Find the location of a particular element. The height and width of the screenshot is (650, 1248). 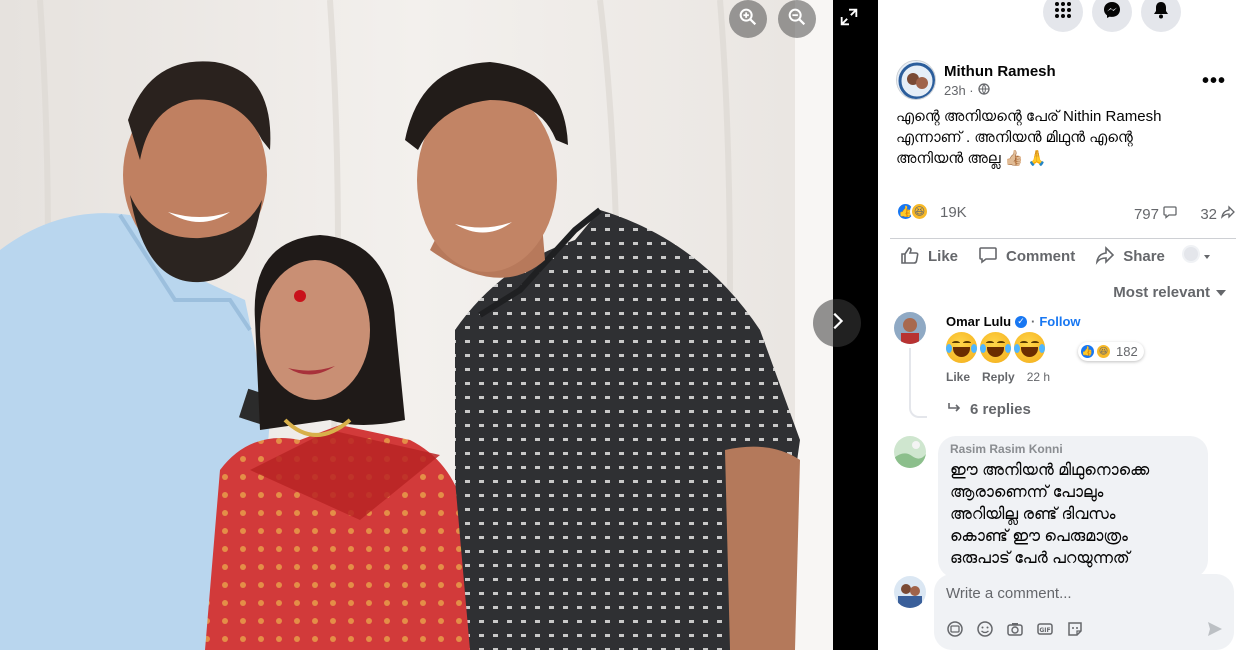

comment-text-line: അറിയില്ല രണ്ട് ദിവസം is located at coordinates (1033, 514).